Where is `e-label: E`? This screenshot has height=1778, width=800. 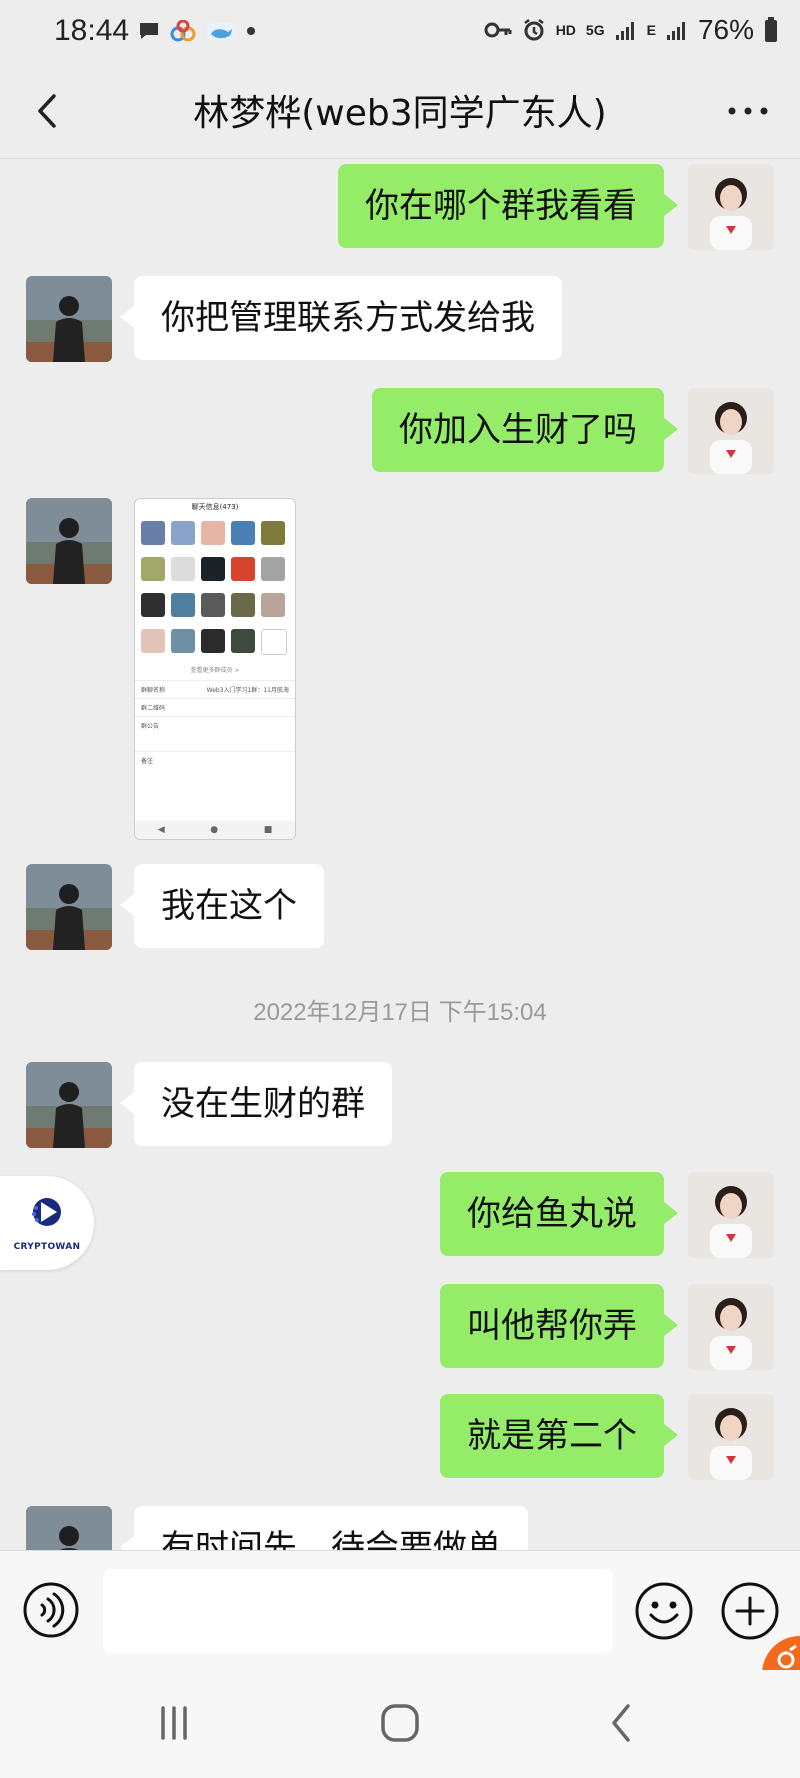
e-label: E is located at coordinates (651, 30).